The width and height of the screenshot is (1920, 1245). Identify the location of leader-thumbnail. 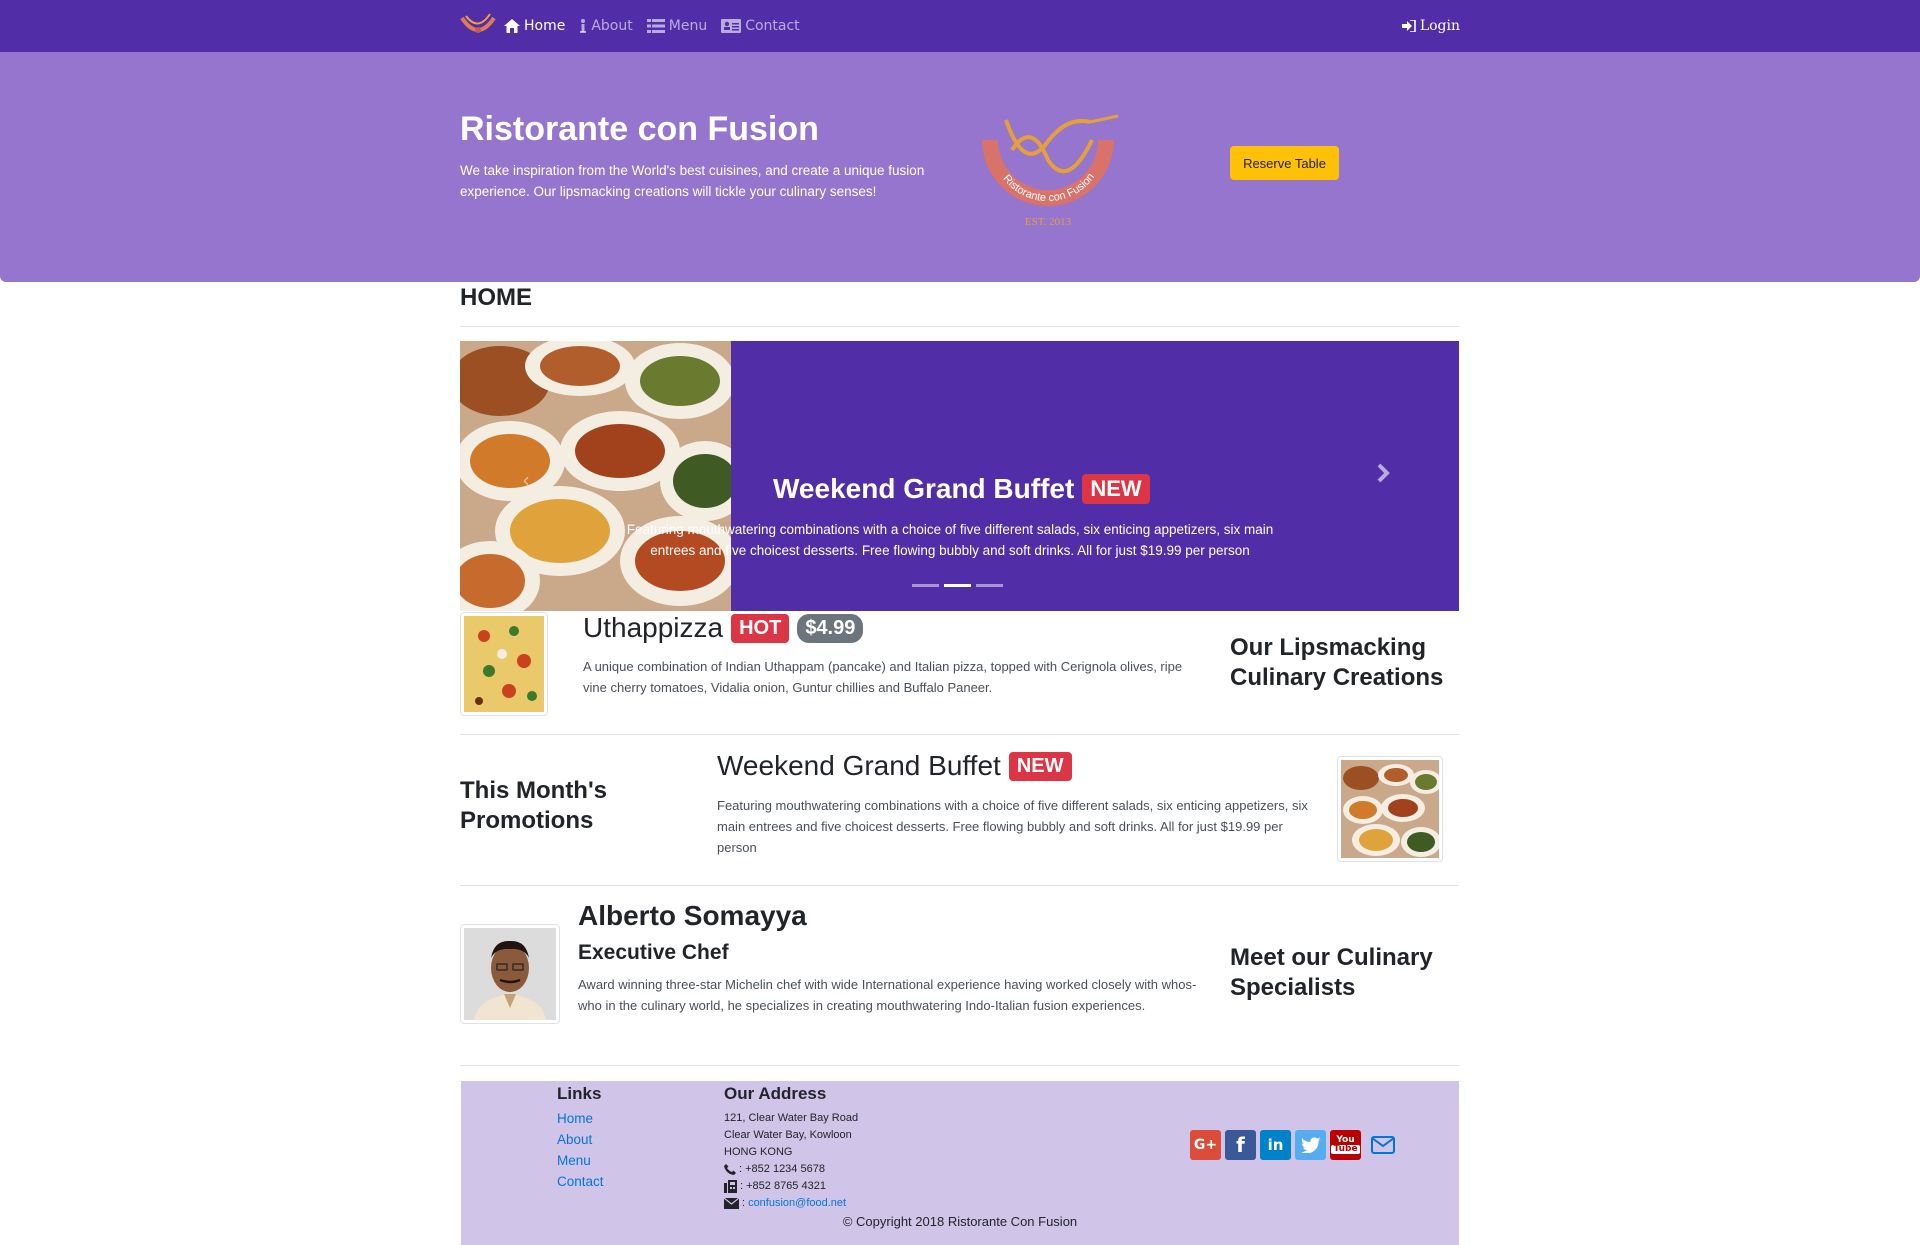
(510, 974).